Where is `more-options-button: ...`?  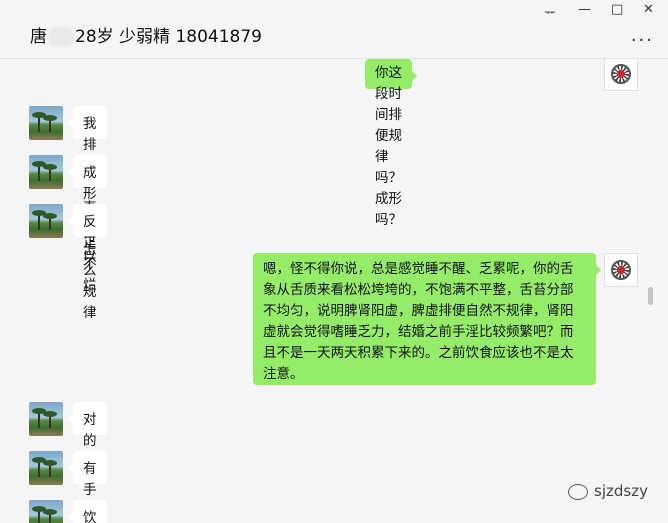
more-options-button: ... is located at coordinates (642, 35).